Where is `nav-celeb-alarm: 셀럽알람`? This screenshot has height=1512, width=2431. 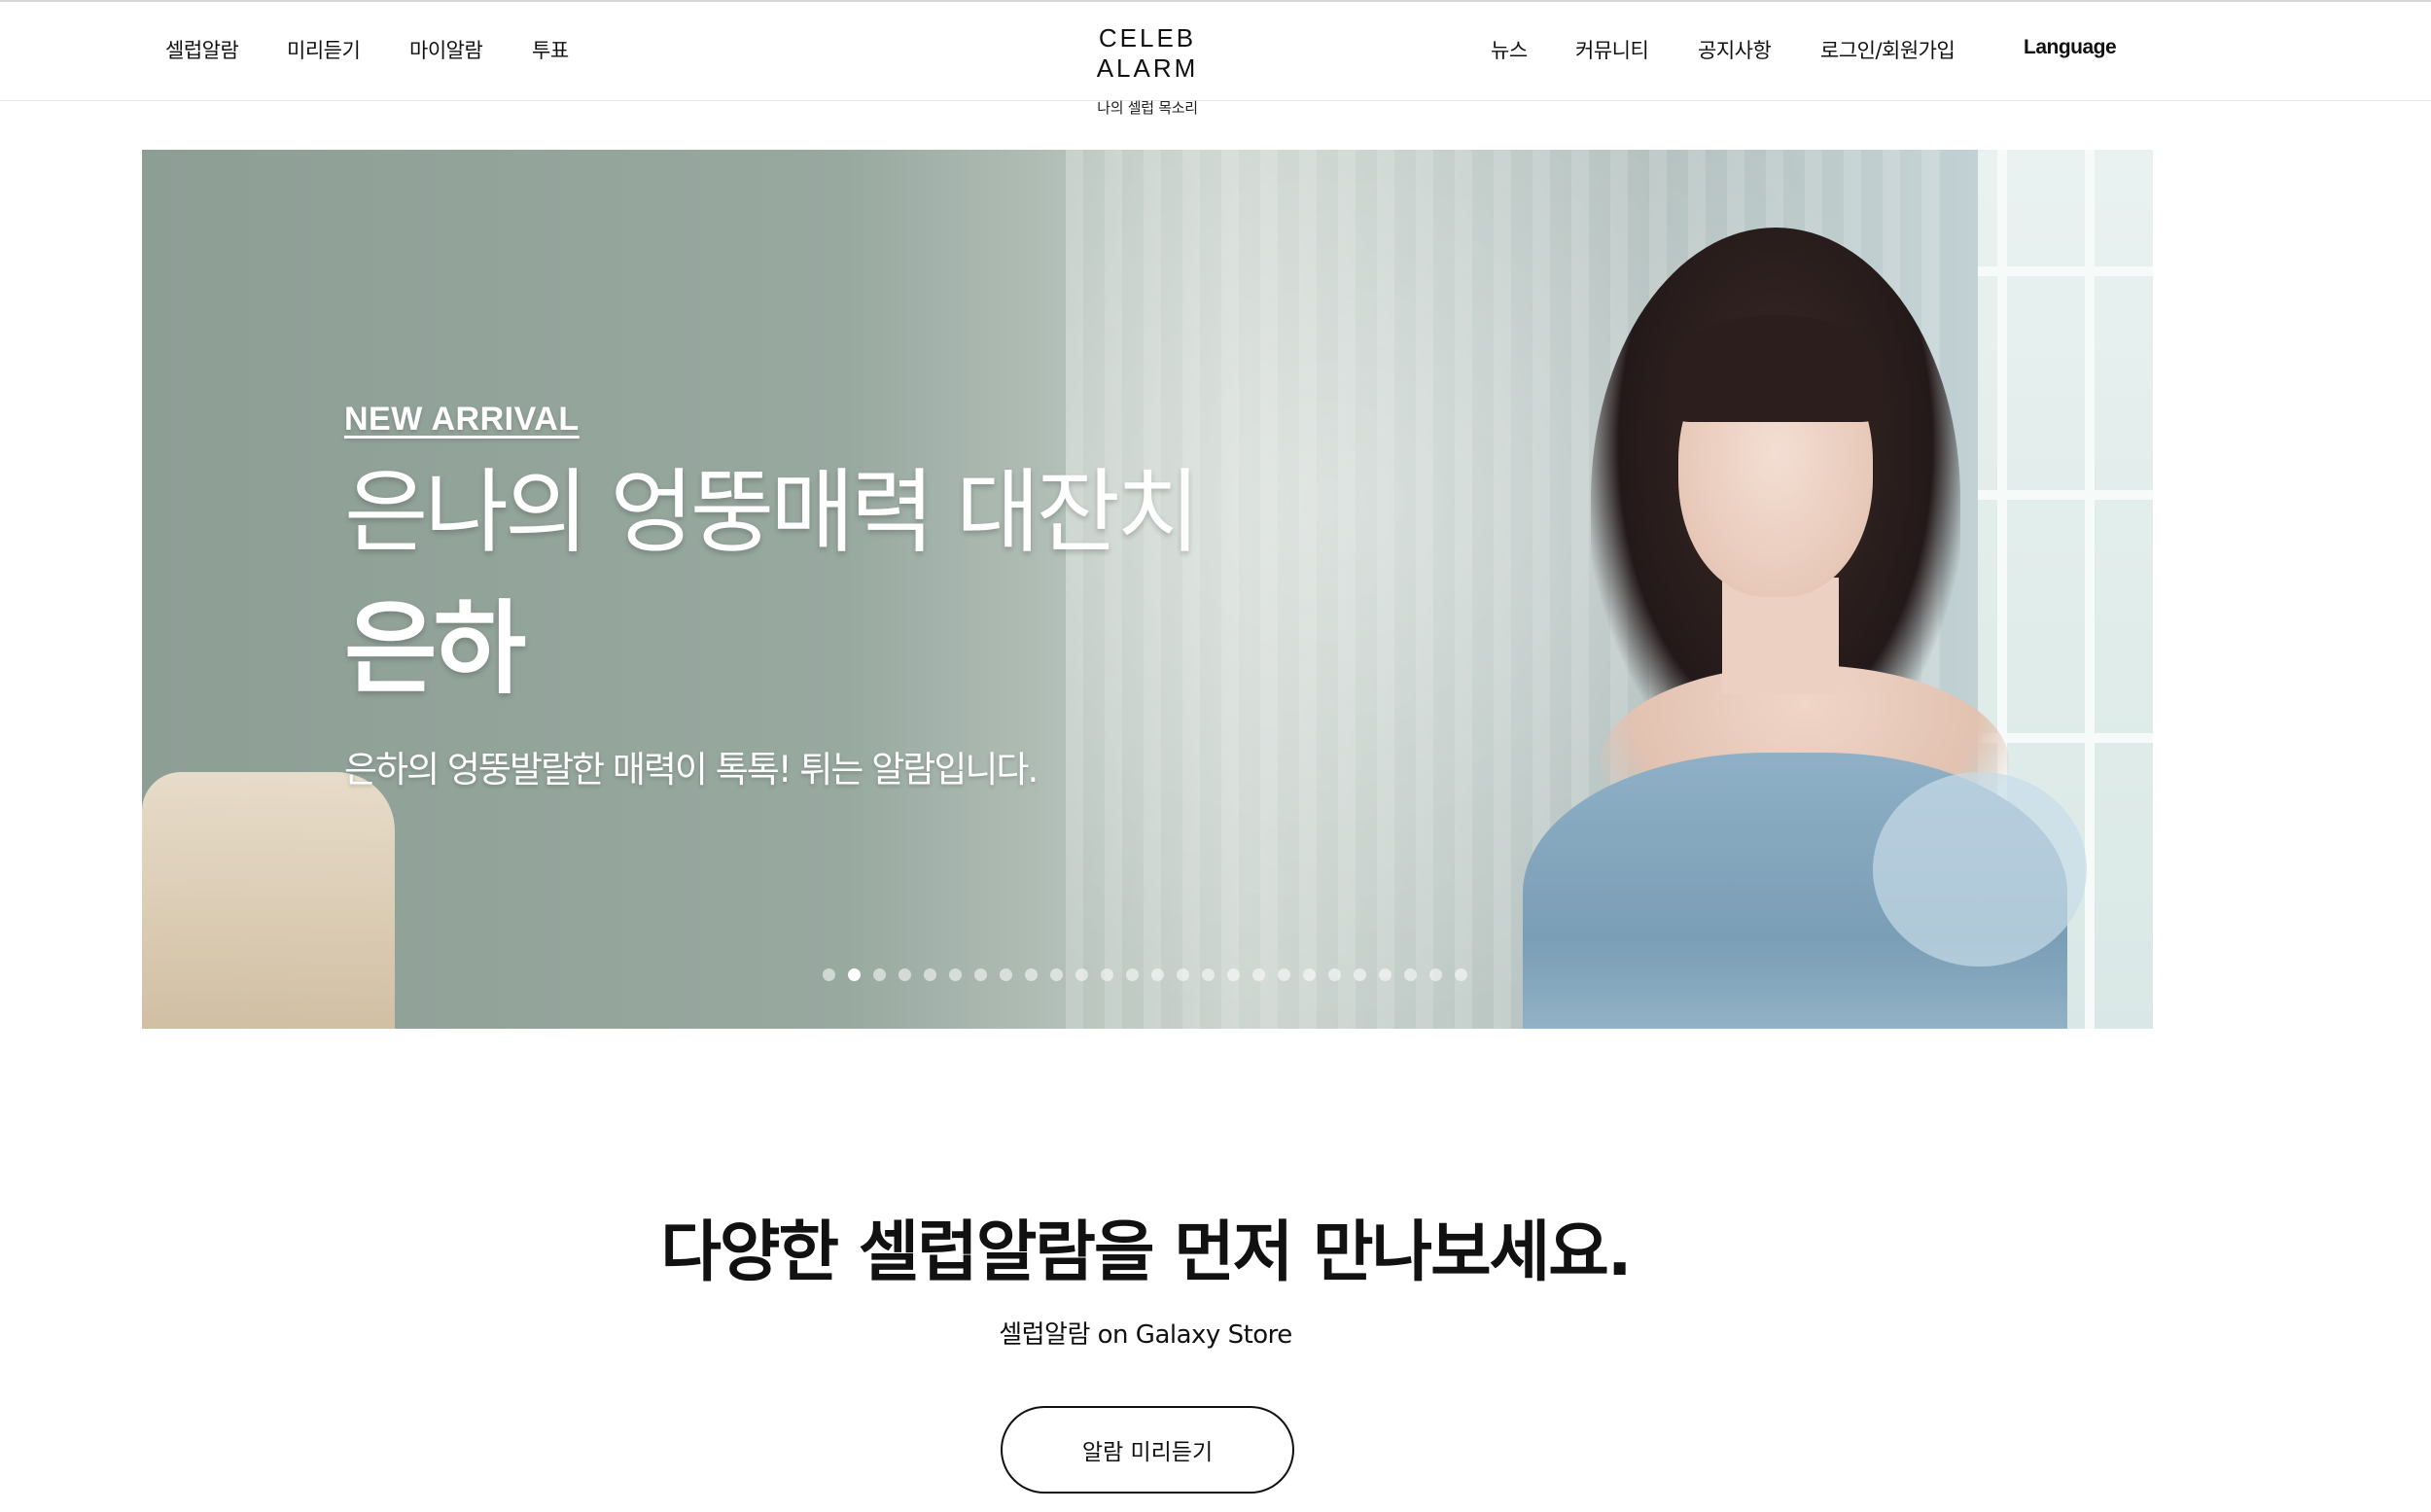
nav-celeb-alarm: 셀럽알람 is located at coordinates (202, 49).